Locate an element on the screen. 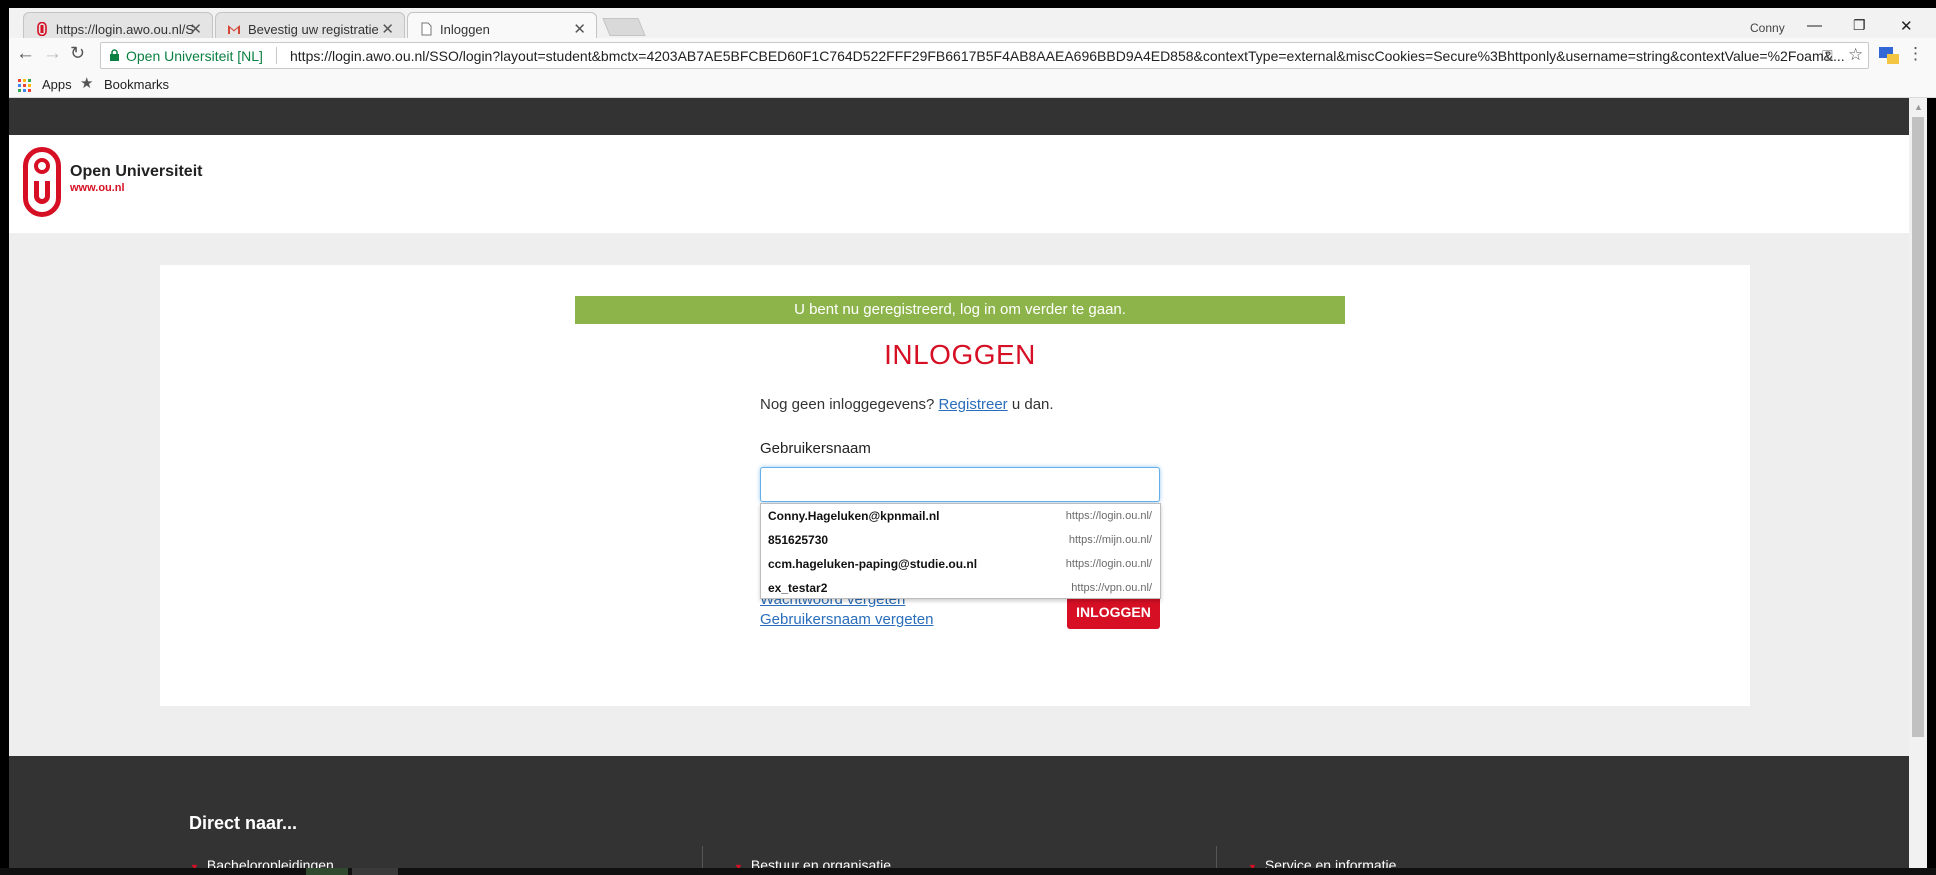  new-tab-button is located at coordinates (624, 27).